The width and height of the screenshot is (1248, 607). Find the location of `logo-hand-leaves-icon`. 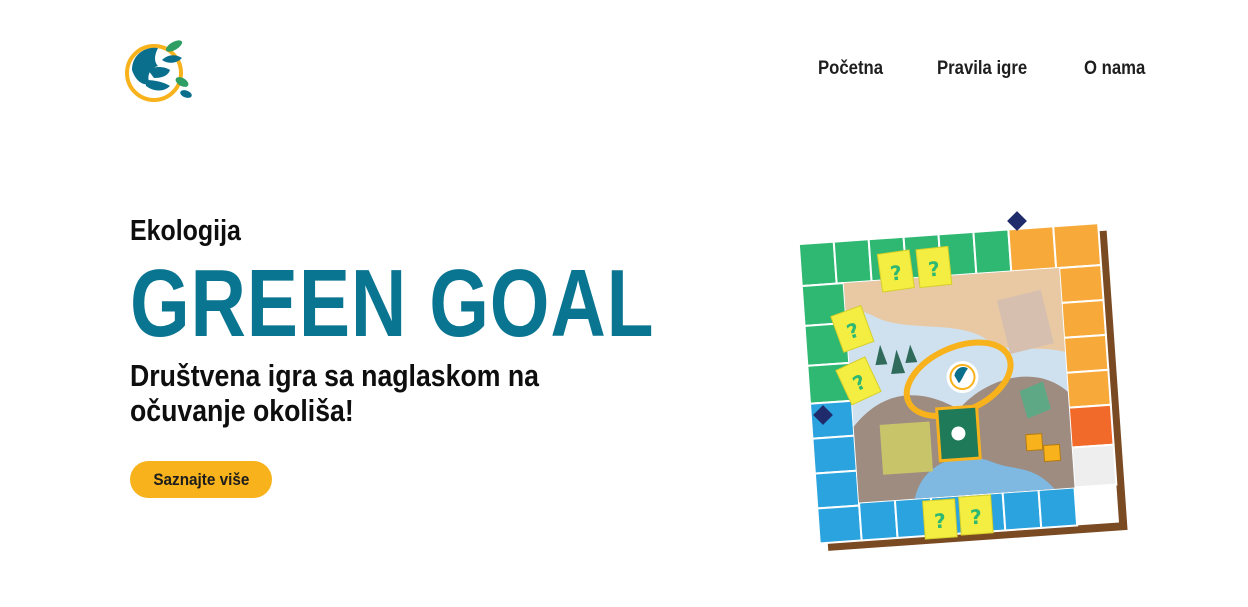

logo-hand-leaves-icon is located at coordinates (158, 71).